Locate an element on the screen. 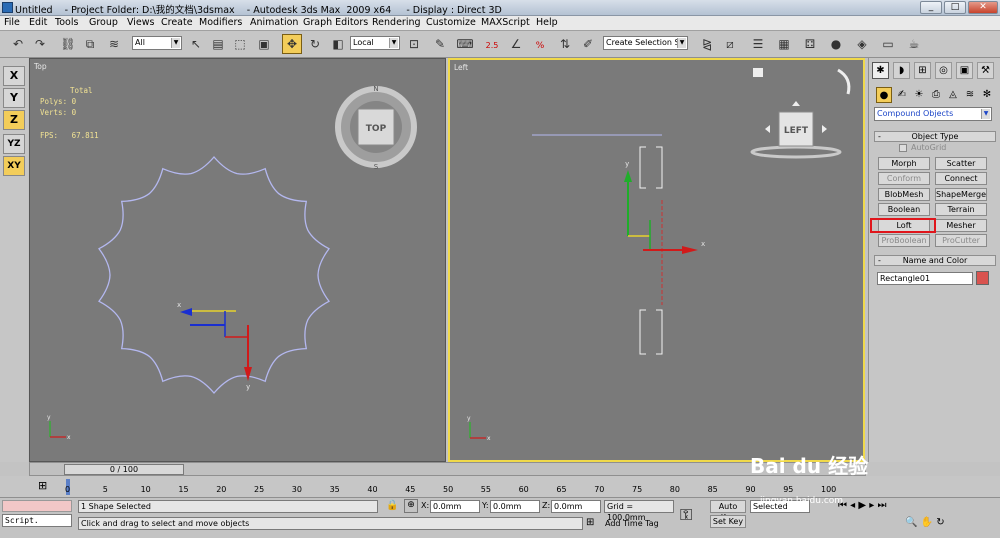  render-setup-icon: ◈ is located at coordinates (862, 44).